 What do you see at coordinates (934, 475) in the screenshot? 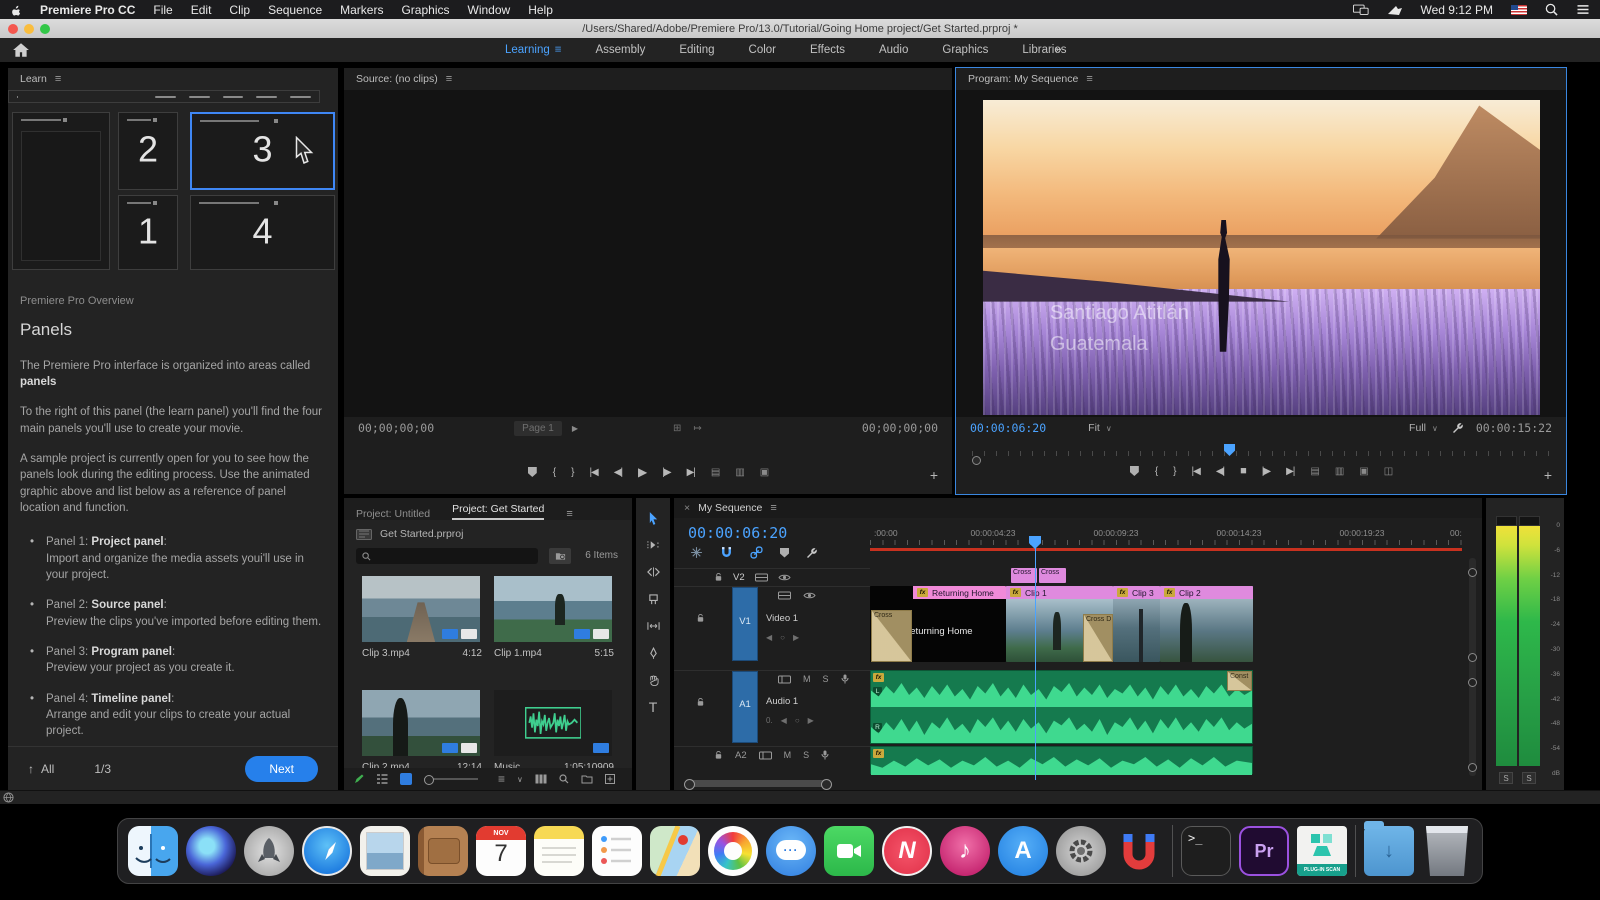
I see `source-button-editor-plus: +` at bounding box center [934, 475].